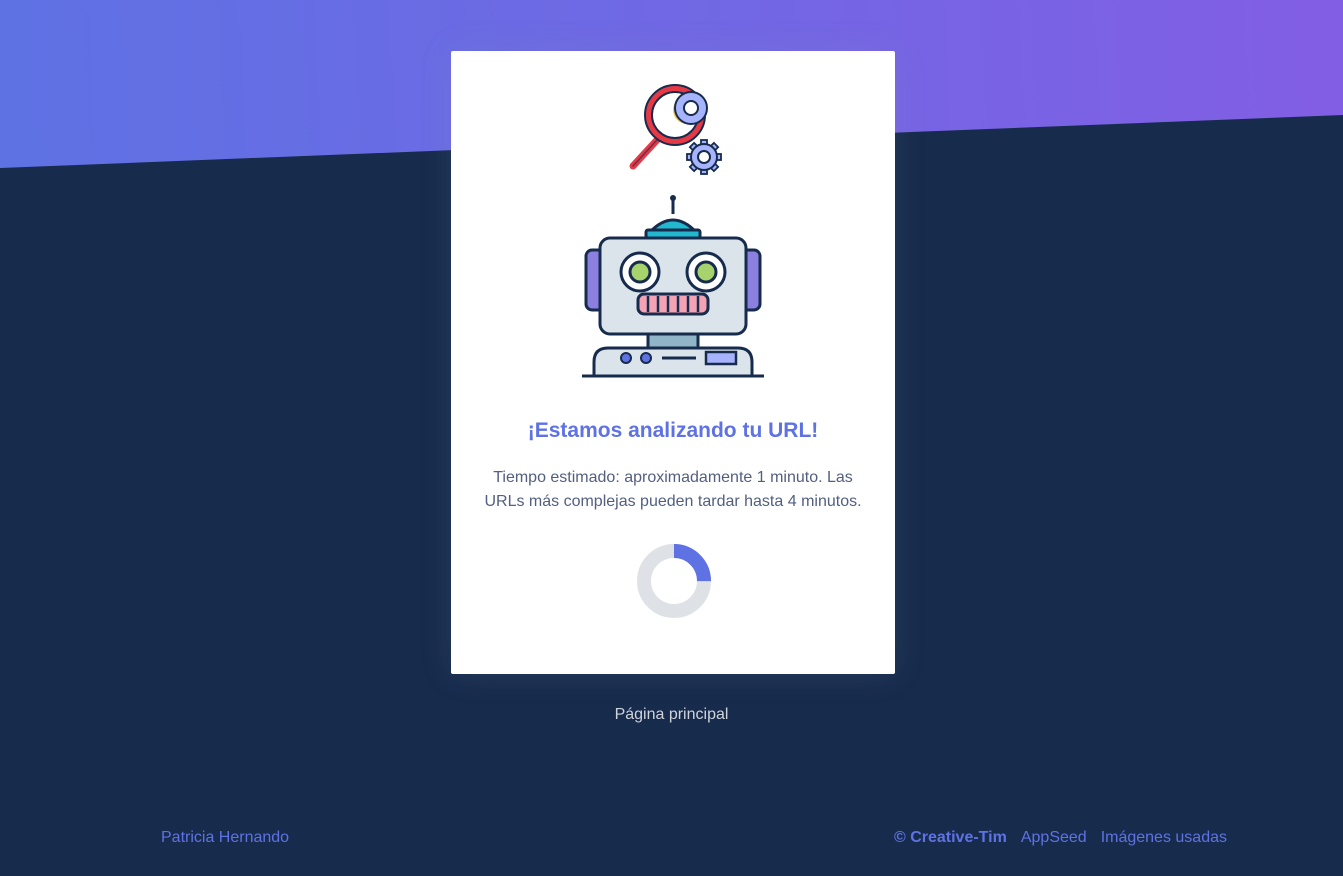 The image size is (1343, 876). I want to click on images-used-link: Imágenes usadas, so click(1164, 838).